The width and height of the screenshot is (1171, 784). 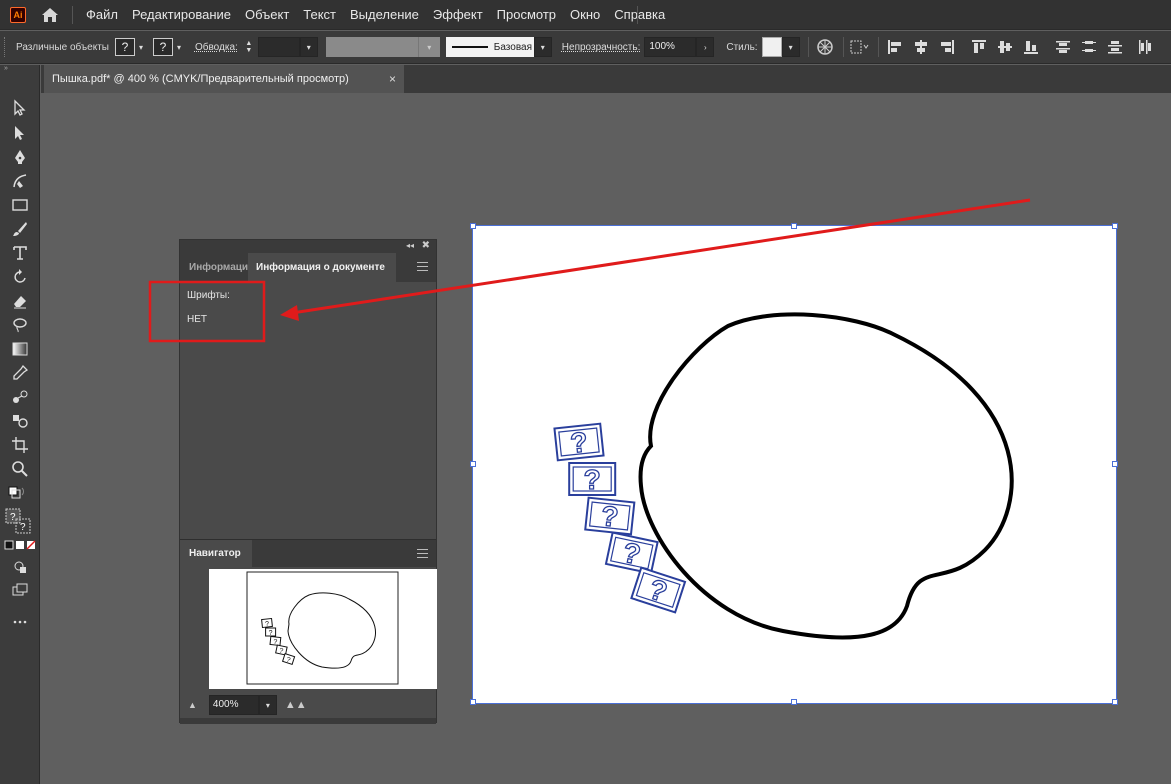 I want to click on style-label: Стиль:, so click(x=742, y=47).